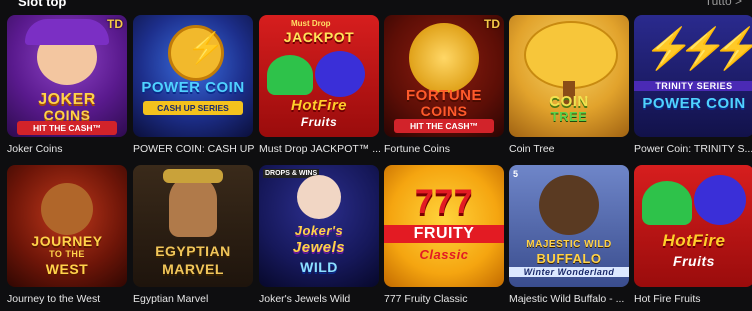 The image size is (752, 311). I want to click on game-title: Joker's Jewels Wild, so click(321, 299).